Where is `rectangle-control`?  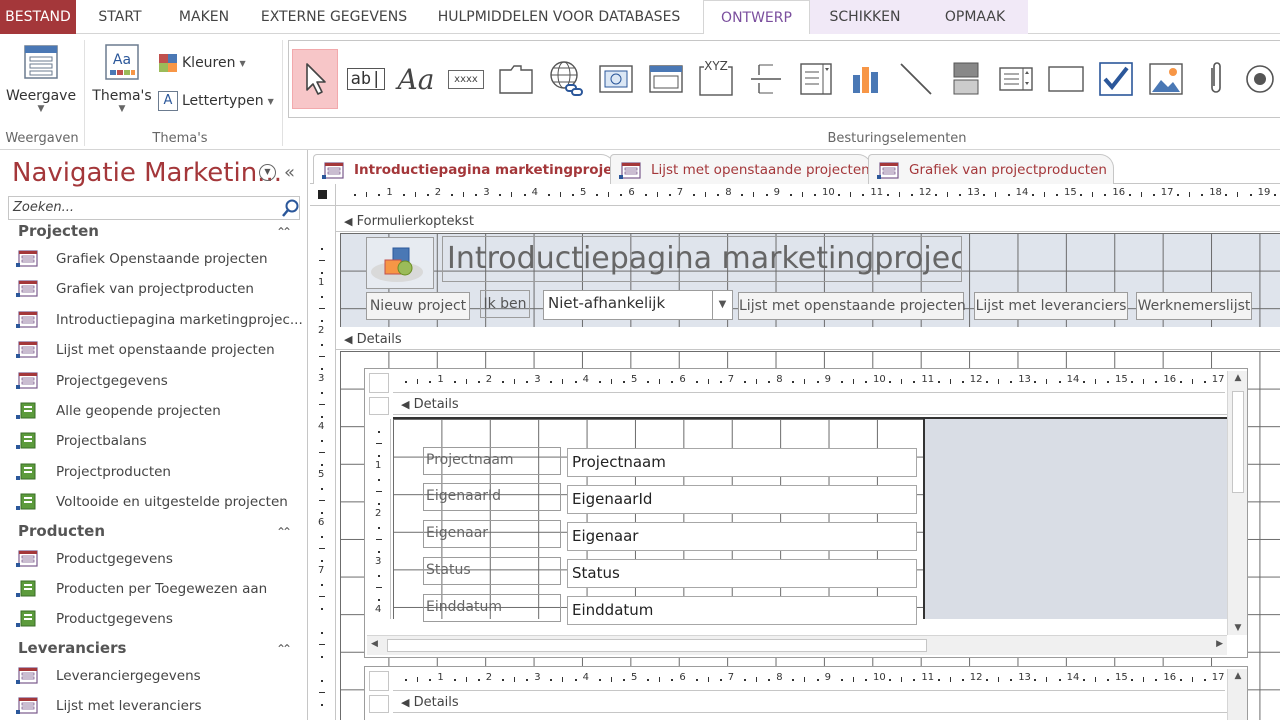 rectangle-control is located at coordinates (1066, 79).